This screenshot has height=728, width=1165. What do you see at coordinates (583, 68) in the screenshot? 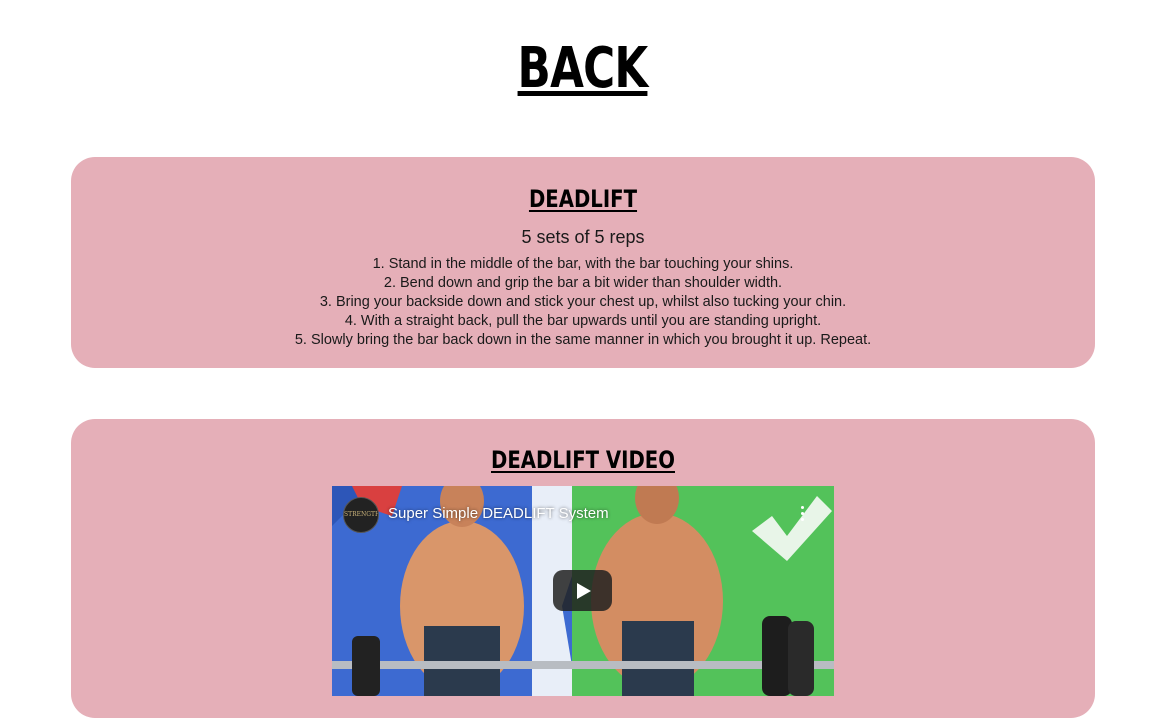
I see `page-title: BACK` at bounding box center [583, 68].